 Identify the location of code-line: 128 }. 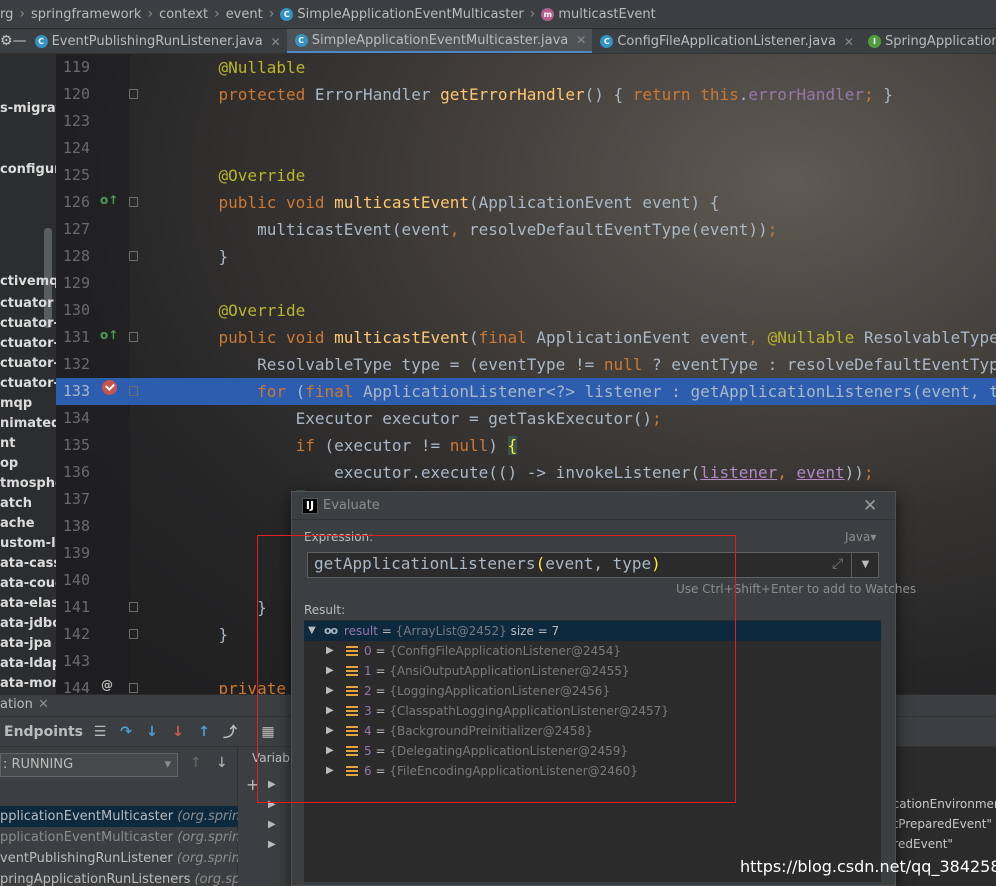
(526, 256).